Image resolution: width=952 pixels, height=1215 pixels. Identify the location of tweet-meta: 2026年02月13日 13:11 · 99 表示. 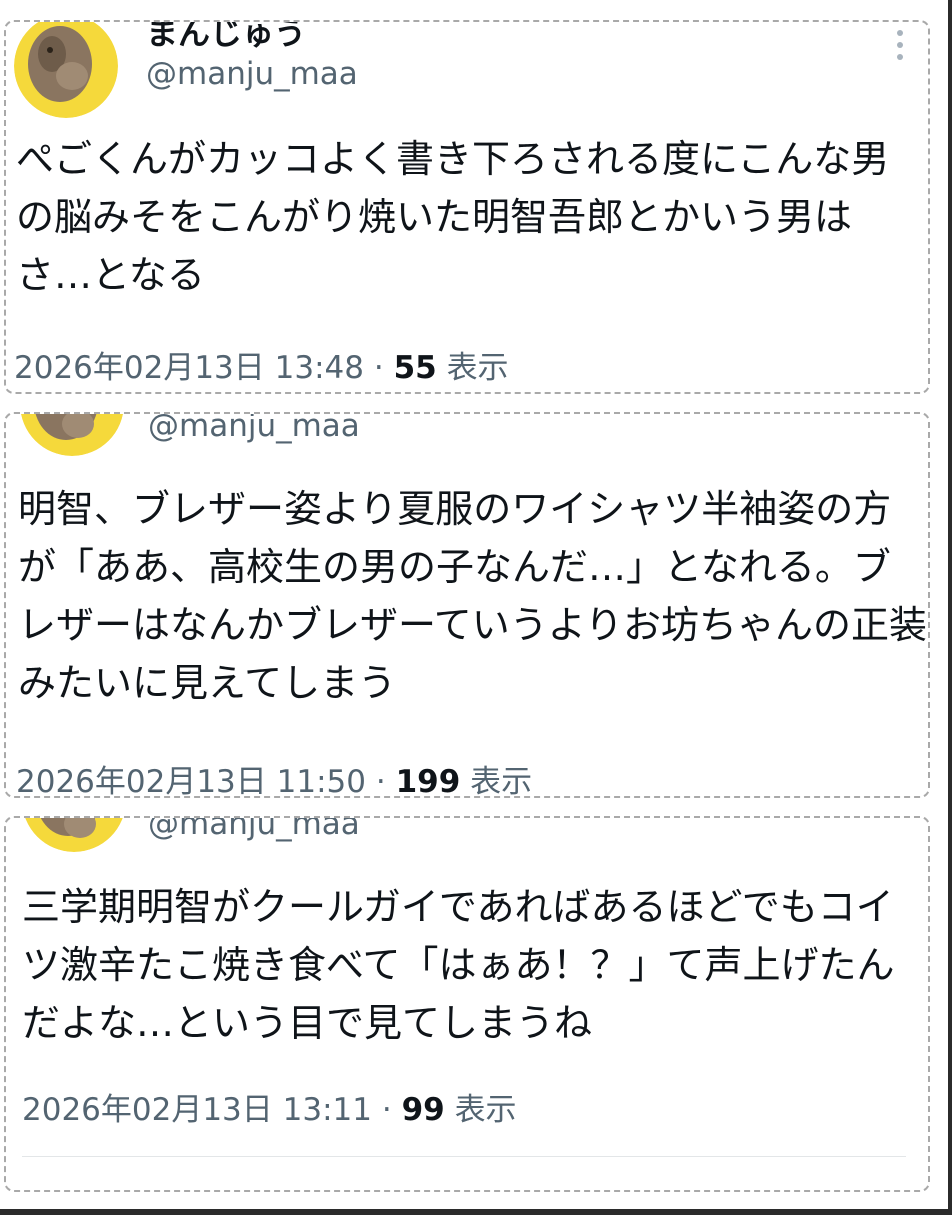
(269, 1106).